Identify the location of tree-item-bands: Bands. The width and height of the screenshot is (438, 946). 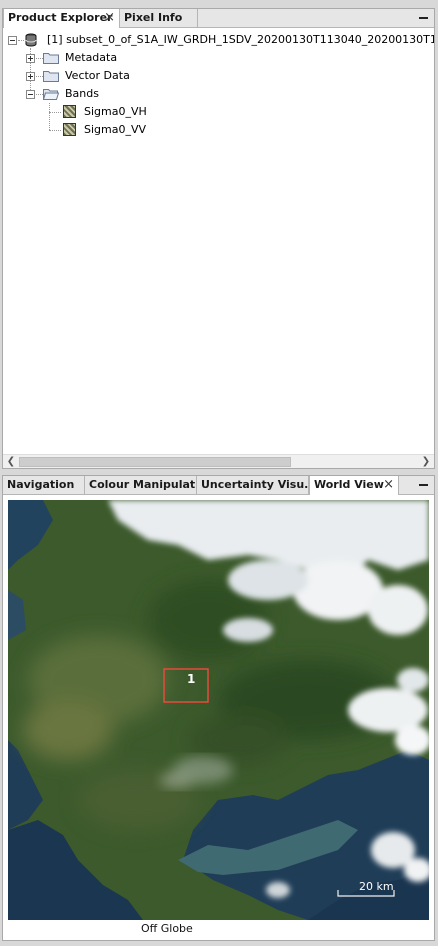
(82, 94).